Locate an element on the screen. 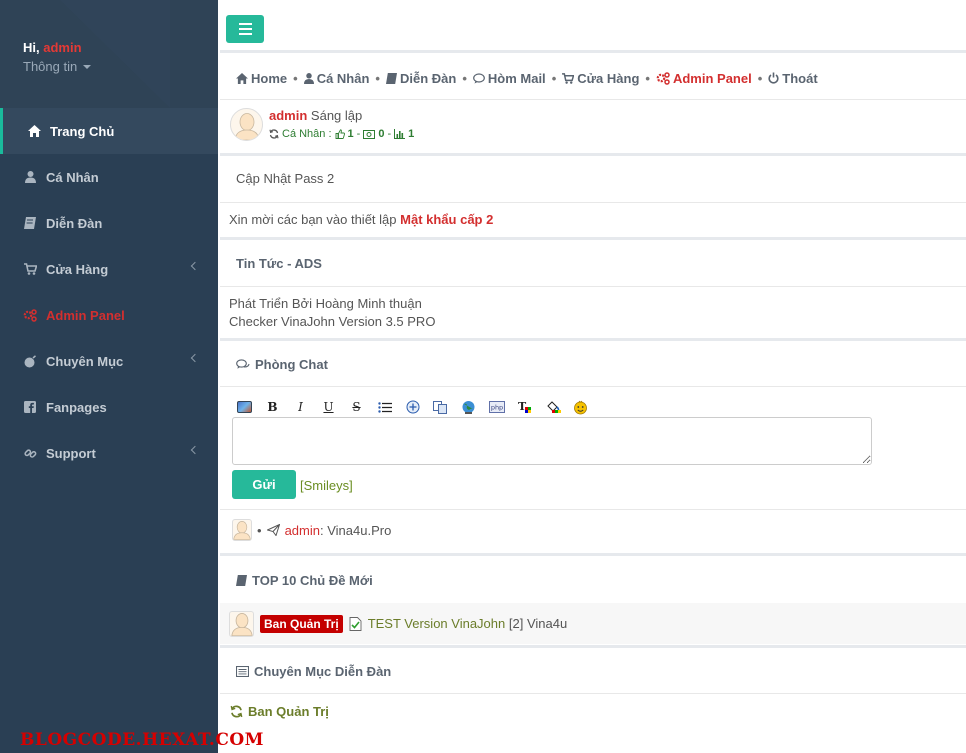  sidebar-item-admin-panel: Admin Panel is located at coordinates (109, 315).